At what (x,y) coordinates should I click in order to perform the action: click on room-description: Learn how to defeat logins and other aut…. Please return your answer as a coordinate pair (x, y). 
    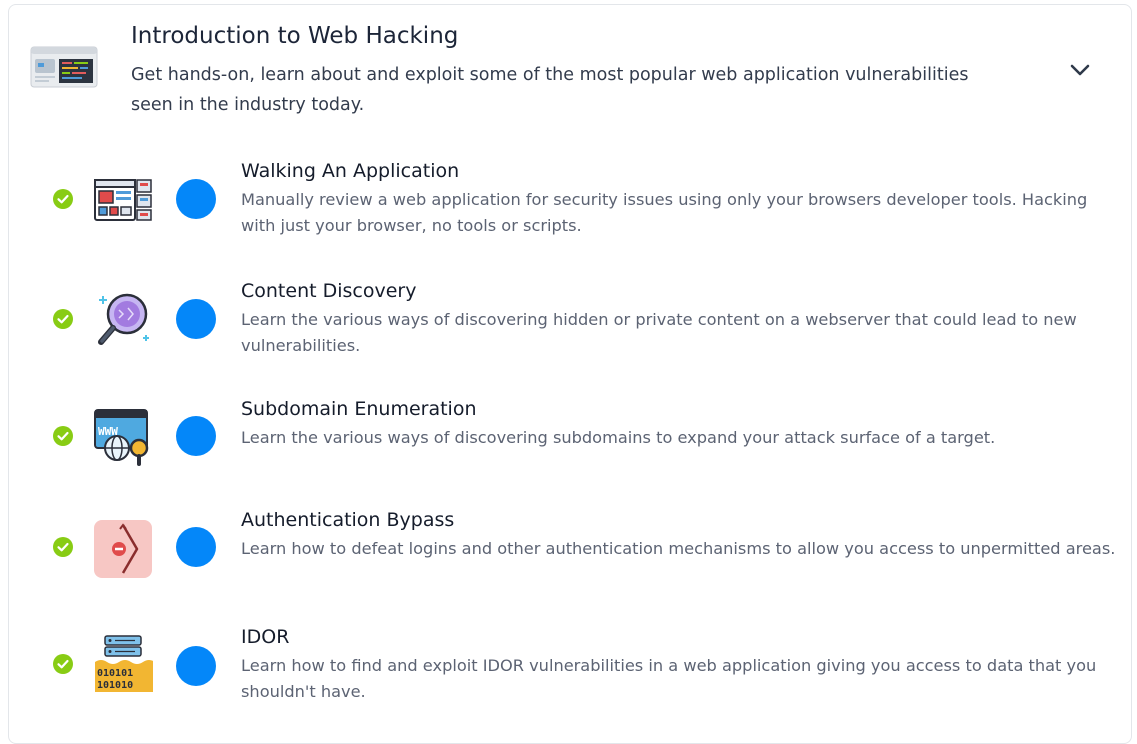
    Looking at the image, I should click on (678, 548).